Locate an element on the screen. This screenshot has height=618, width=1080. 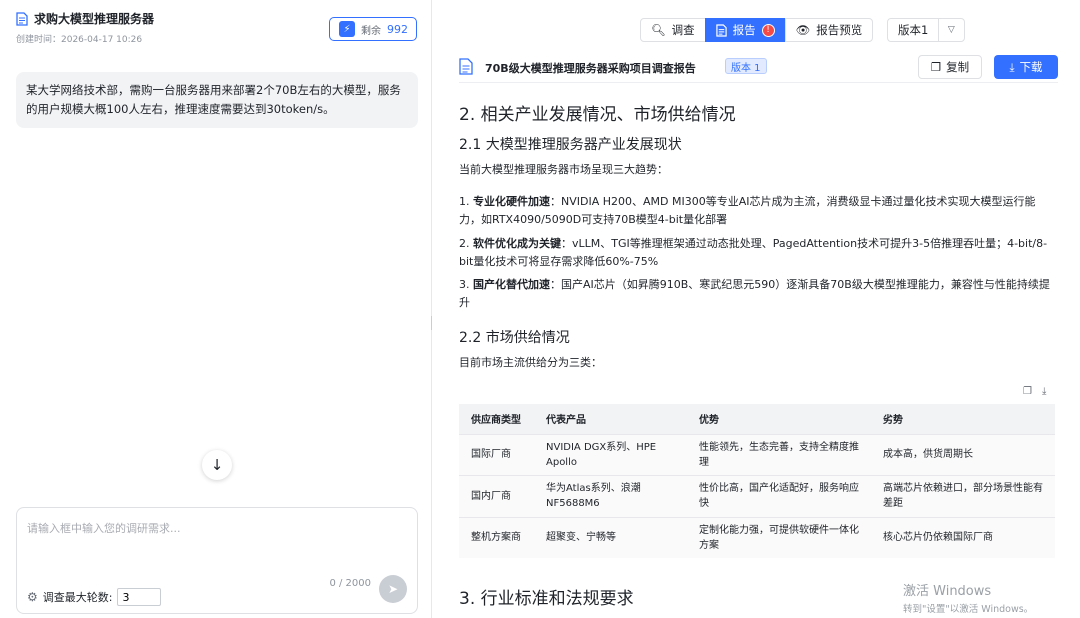
chat-title: 求购大模型推理服务器 is located at coordinates (94, 19).